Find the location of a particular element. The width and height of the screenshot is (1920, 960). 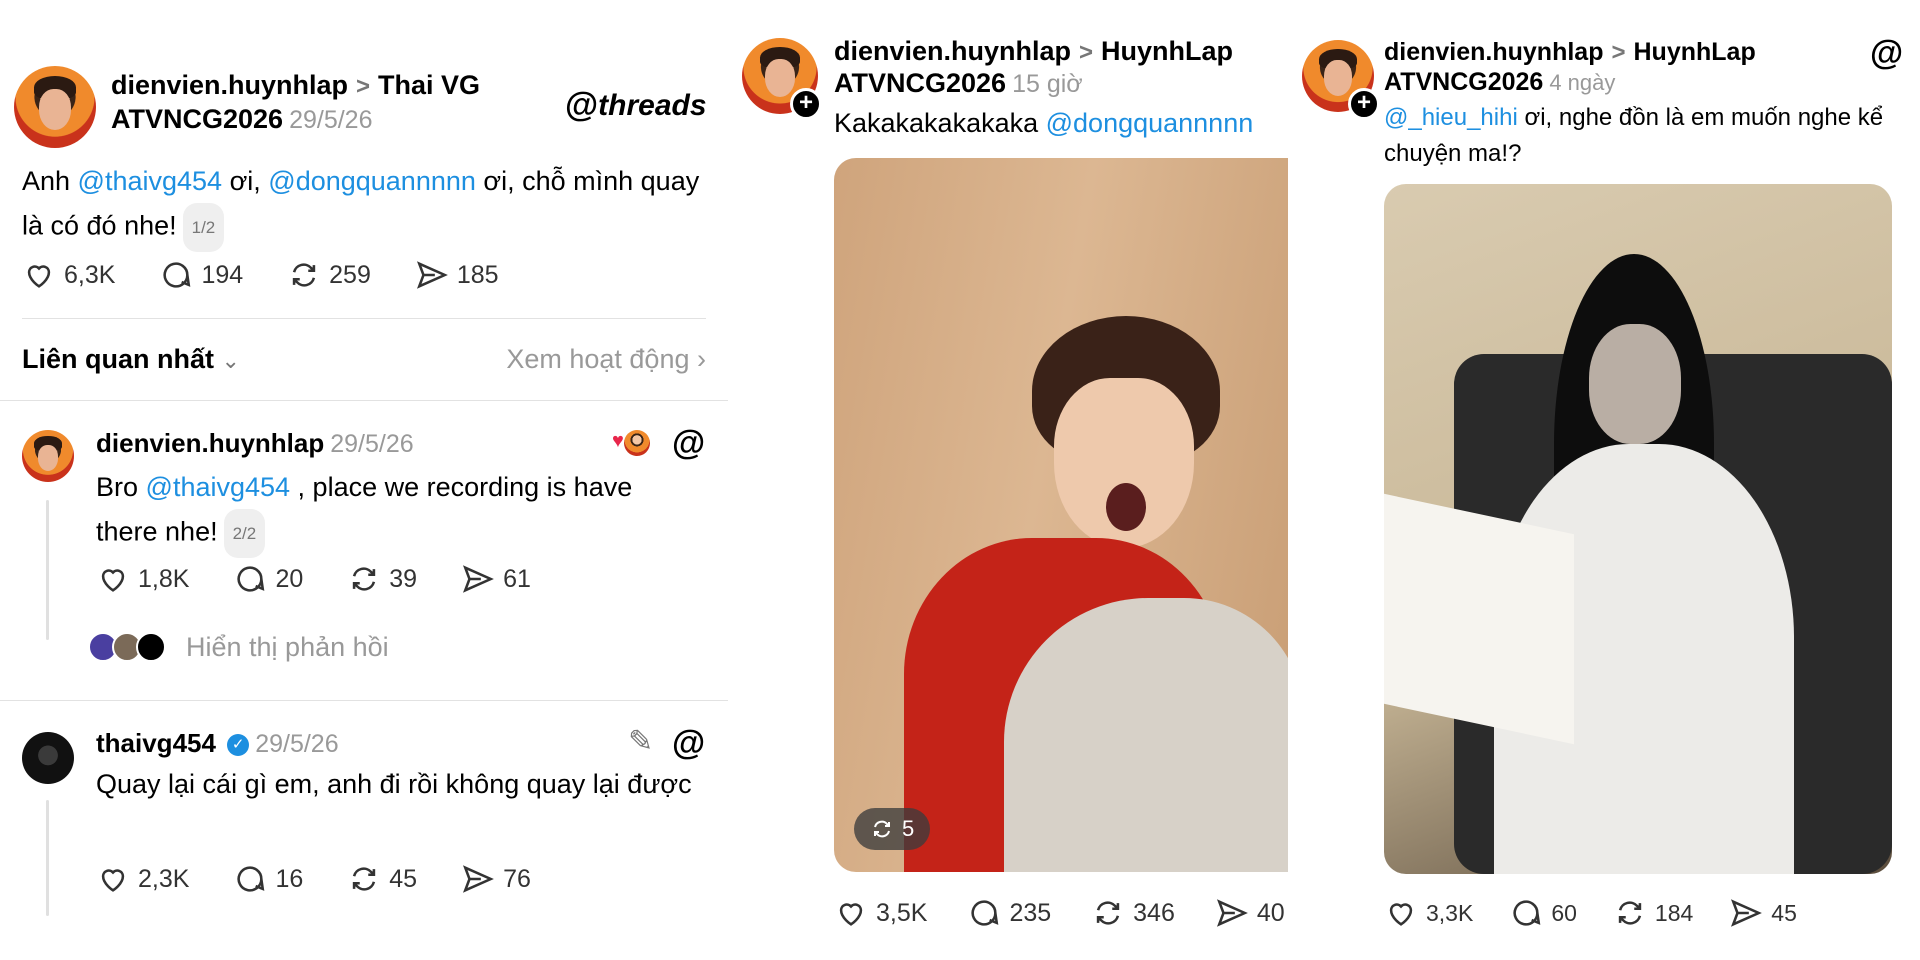

image-face is located at coordinates (1635, 384).